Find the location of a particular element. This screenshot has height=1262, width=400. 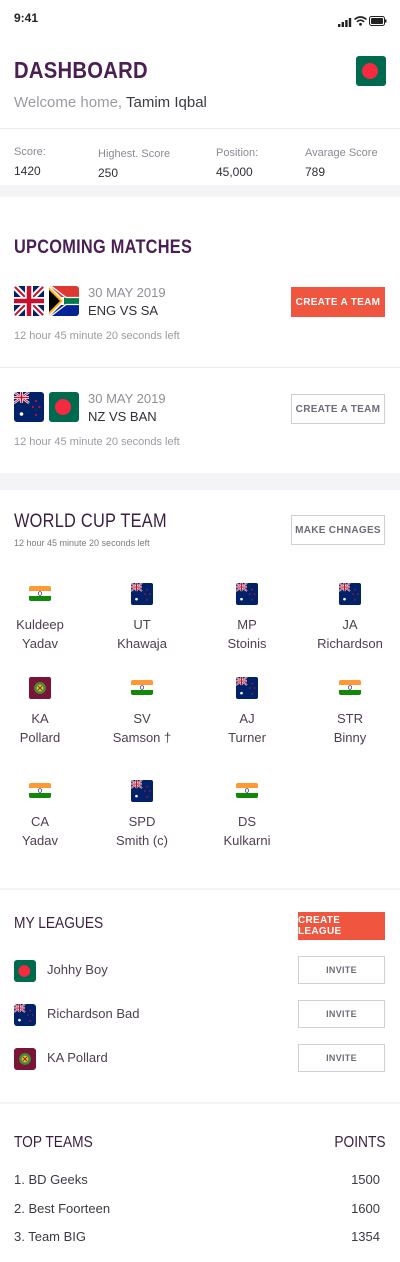

stat-label: Position: is located at coordinates (237, 153).